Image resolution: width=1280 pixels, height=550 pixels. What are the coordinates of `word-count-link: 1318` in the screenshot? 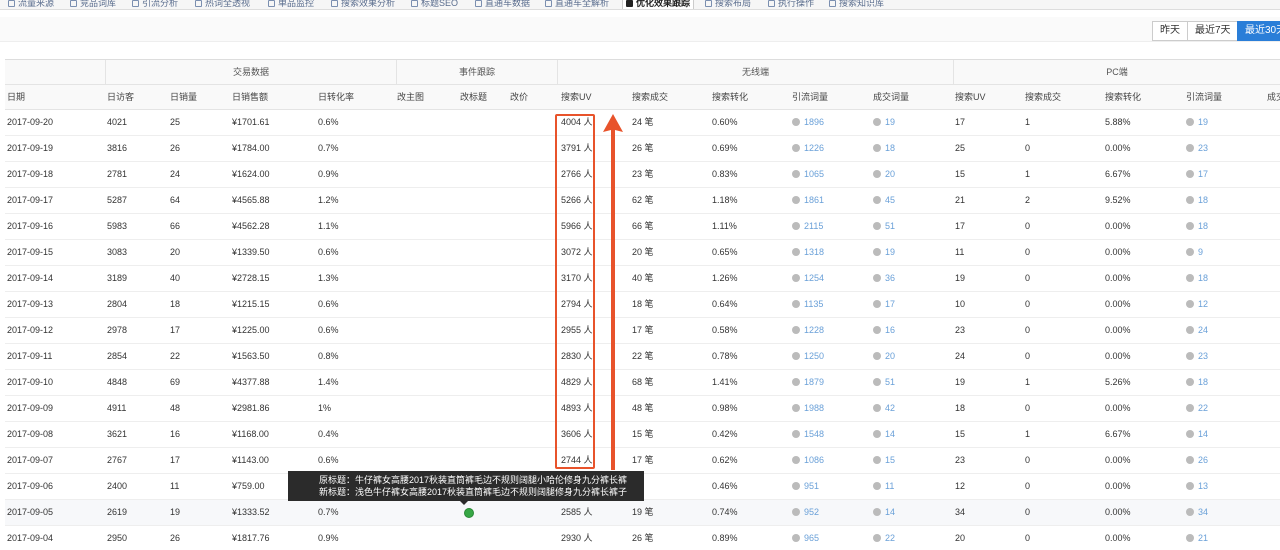 It's located at (814, 252).